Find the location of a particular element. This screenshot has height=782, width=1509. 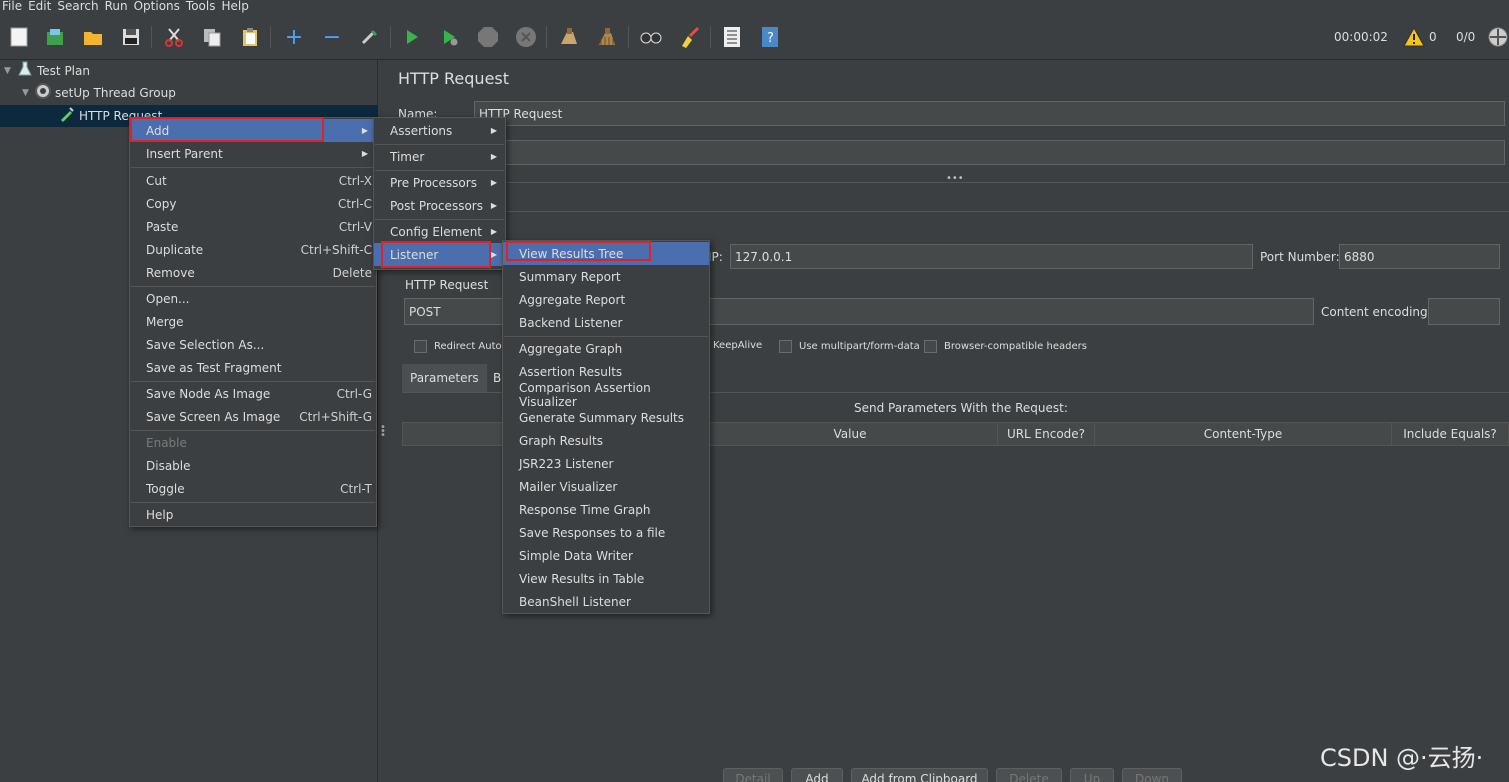

server-ip-field: 127.0.0.1 is located at coordinates (991, 256).